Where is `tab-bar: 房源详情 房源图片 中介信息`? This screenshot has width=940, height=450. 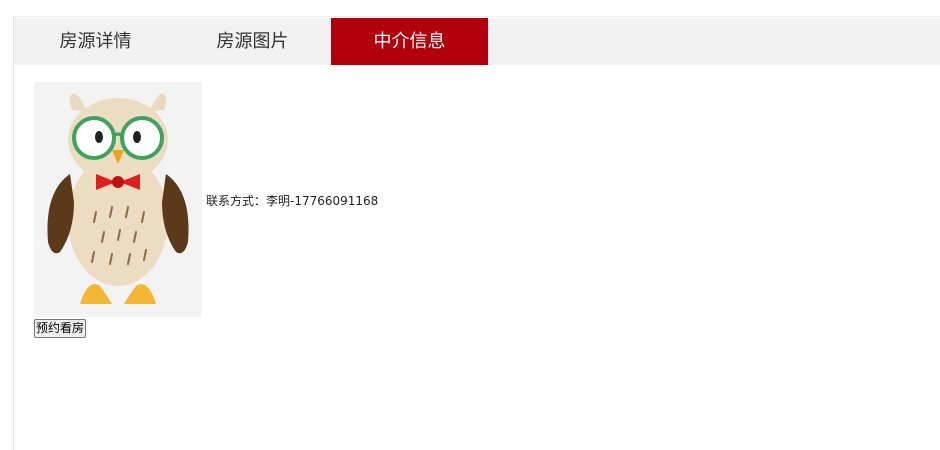 tab-bar: 房源详情 房源图片 中介信息 is located at coordinates (477, 41).